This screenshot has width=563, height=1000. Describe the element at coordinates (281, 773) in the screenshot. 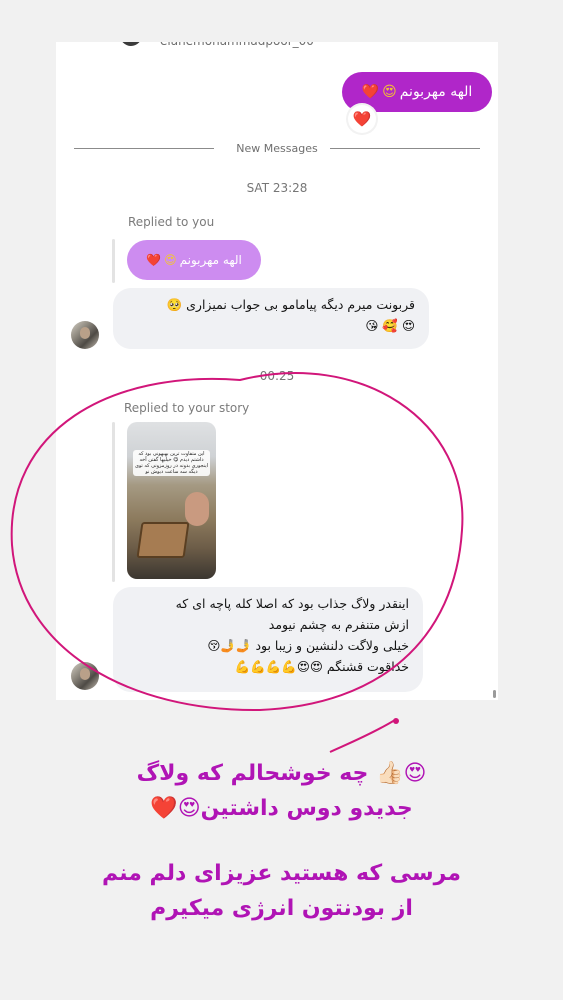

I see `caption-line: 😍👍🏻 چه خوشحالم که ولاگ` at that location.